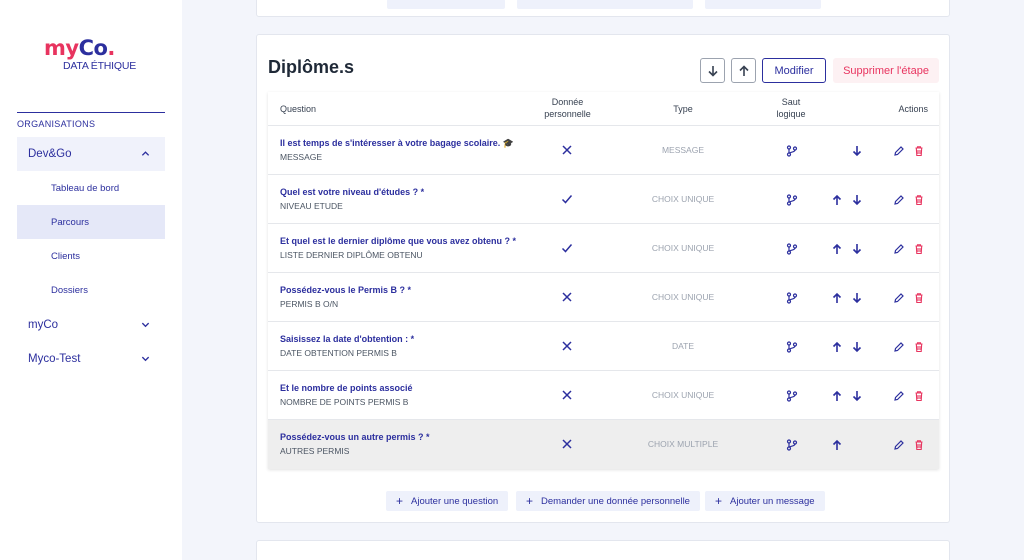 Image resolution: width=1024 pixels, height=560 pixels. Describe the element at coordinates (338, 353) in the screenshot. I see `question-code: DATE OBTENTION PERMIS B` at that location.